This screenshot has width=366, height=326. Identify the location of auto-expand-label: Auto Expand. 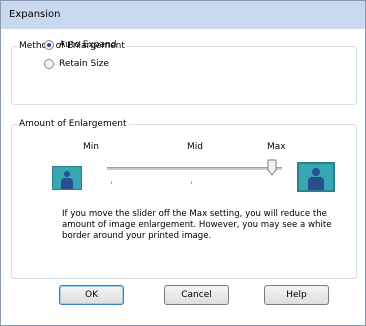
(88, 45).